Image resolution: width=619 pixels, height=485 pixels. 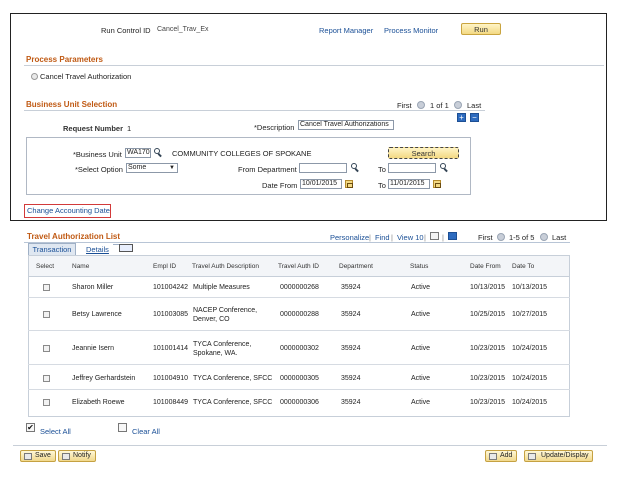 What do you see at coordinates (421, 105) in the screenshot?
I see `nav-prev-icon` at bounding box center [421, 105].